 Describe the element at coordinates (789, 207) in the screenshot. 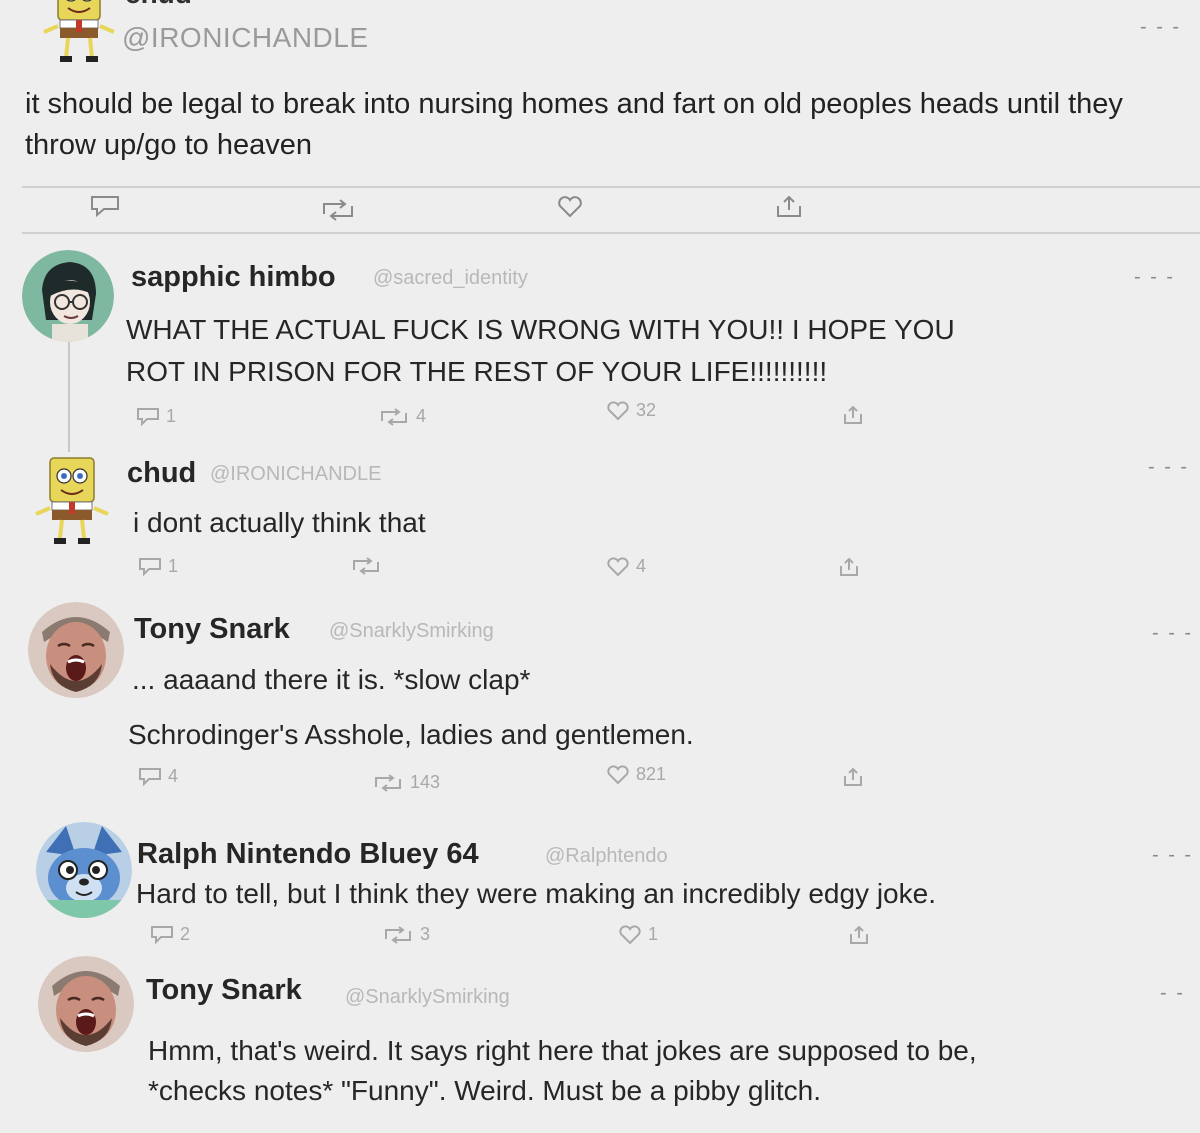

I see `share-icon` at that location.